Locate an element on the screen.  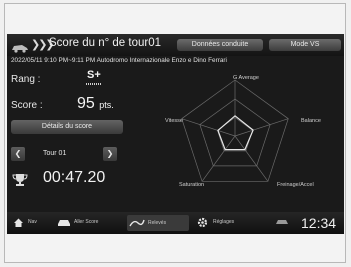
nav-settings-label: Réglages is located at coordinates (224, 222).